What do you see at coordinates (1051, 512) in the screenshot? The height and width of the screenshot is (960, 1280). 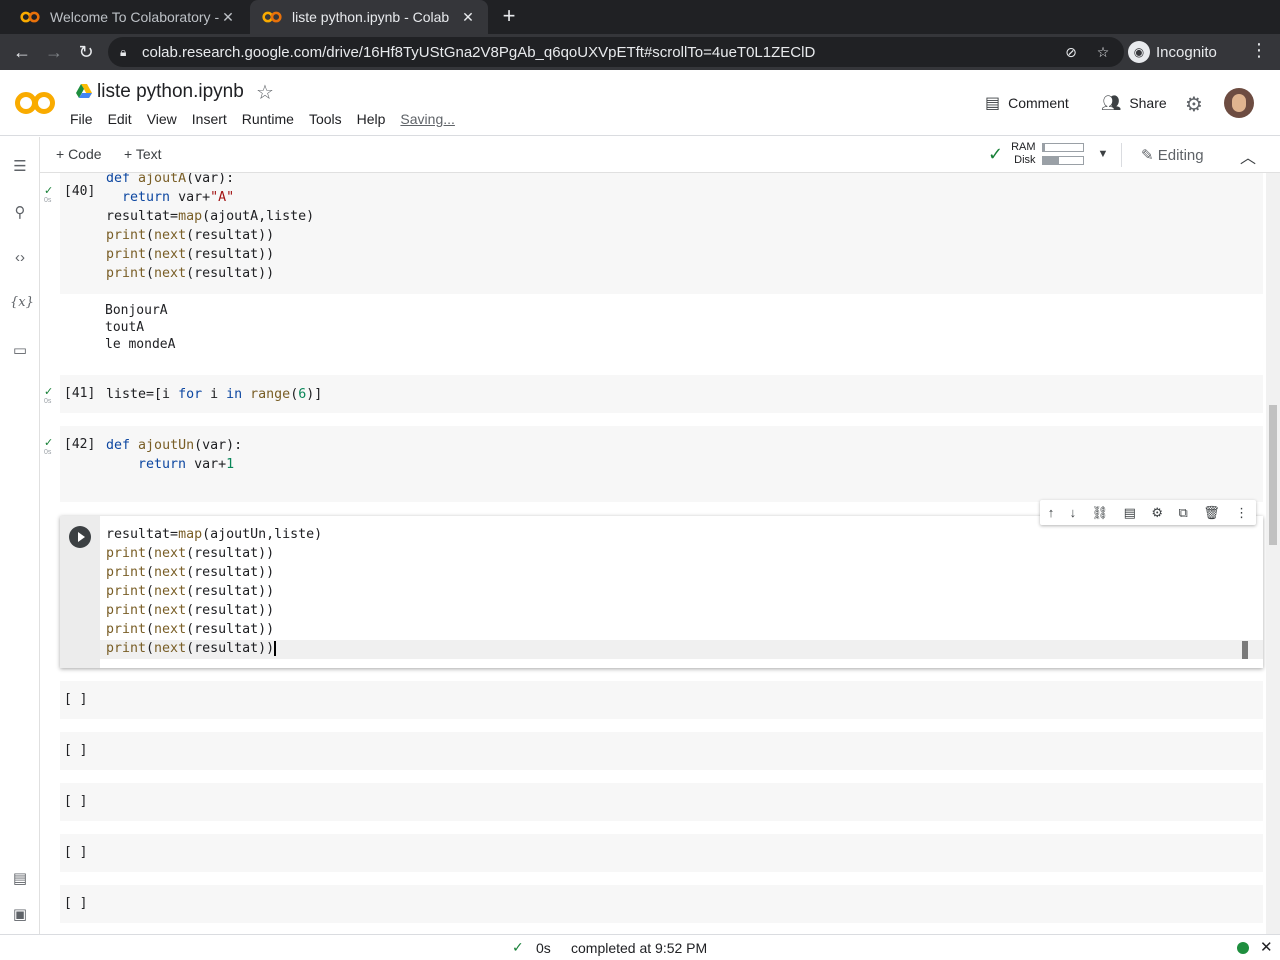 I see `move-up-icon: ↑` at bounding box center [1051, 512].